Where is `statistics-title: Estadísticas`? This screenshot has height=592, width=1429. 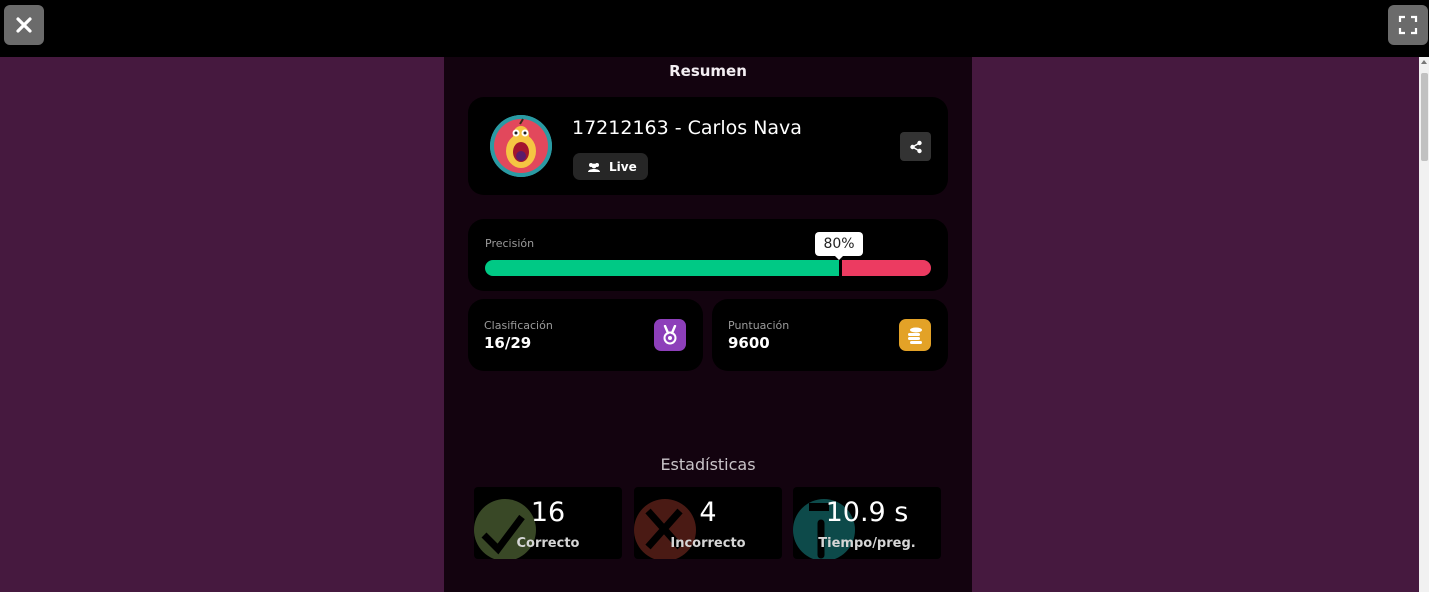
statistics-title: Estadísticas is located at coordinates (708, 464).